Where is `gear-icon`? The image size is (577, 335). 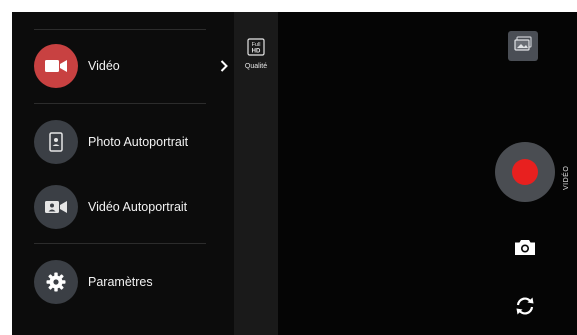 gear-icon is located at coordinates (56, 282).